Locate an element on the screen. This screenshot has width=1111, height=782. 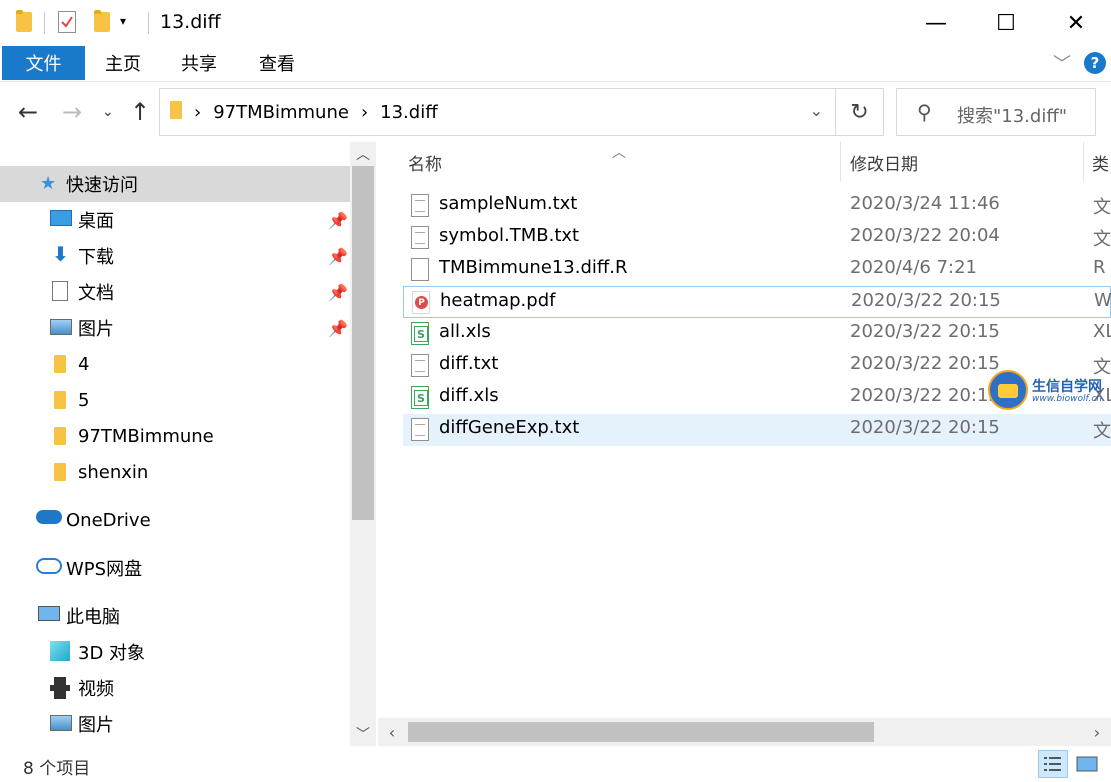
tab-file: 文件 is located at coordinates (43, 63).